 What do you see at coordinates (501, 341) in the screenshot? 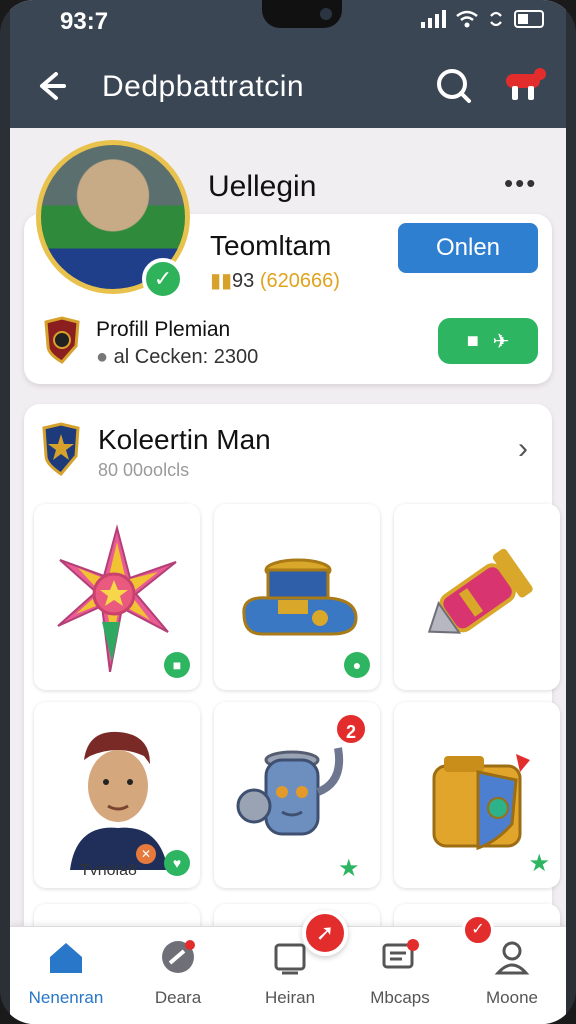
I see `plane-icon: ✈` at bounding box center [501, 341].